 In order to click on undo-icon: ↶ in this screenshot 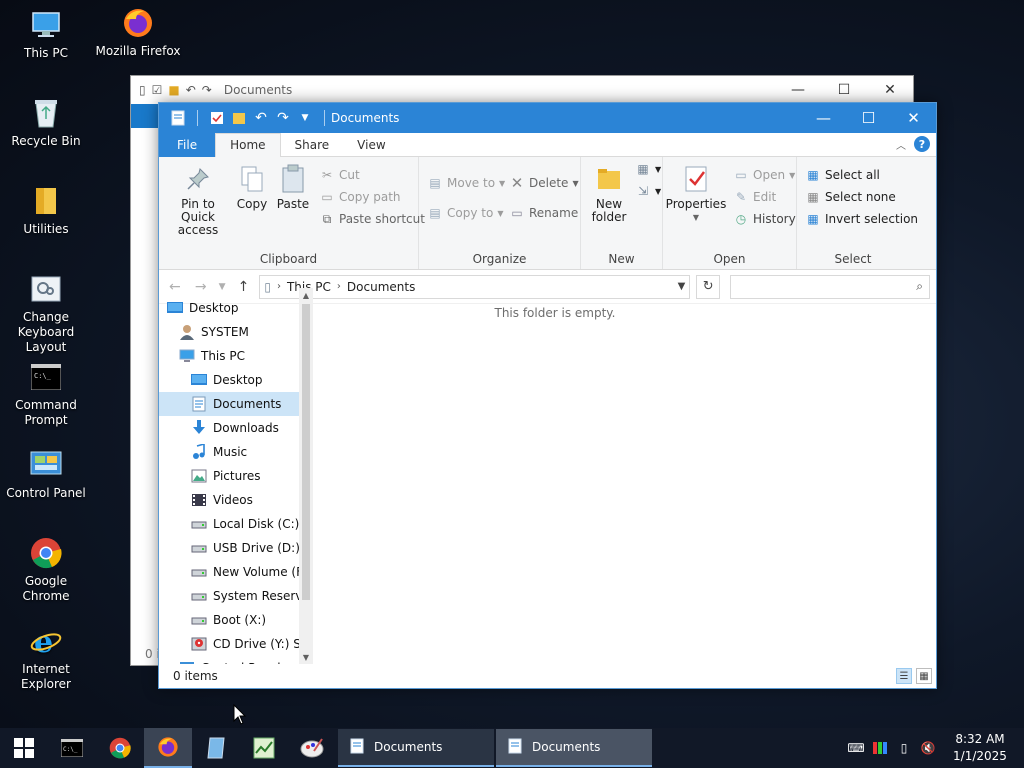, I will do `click(261, 118)`.